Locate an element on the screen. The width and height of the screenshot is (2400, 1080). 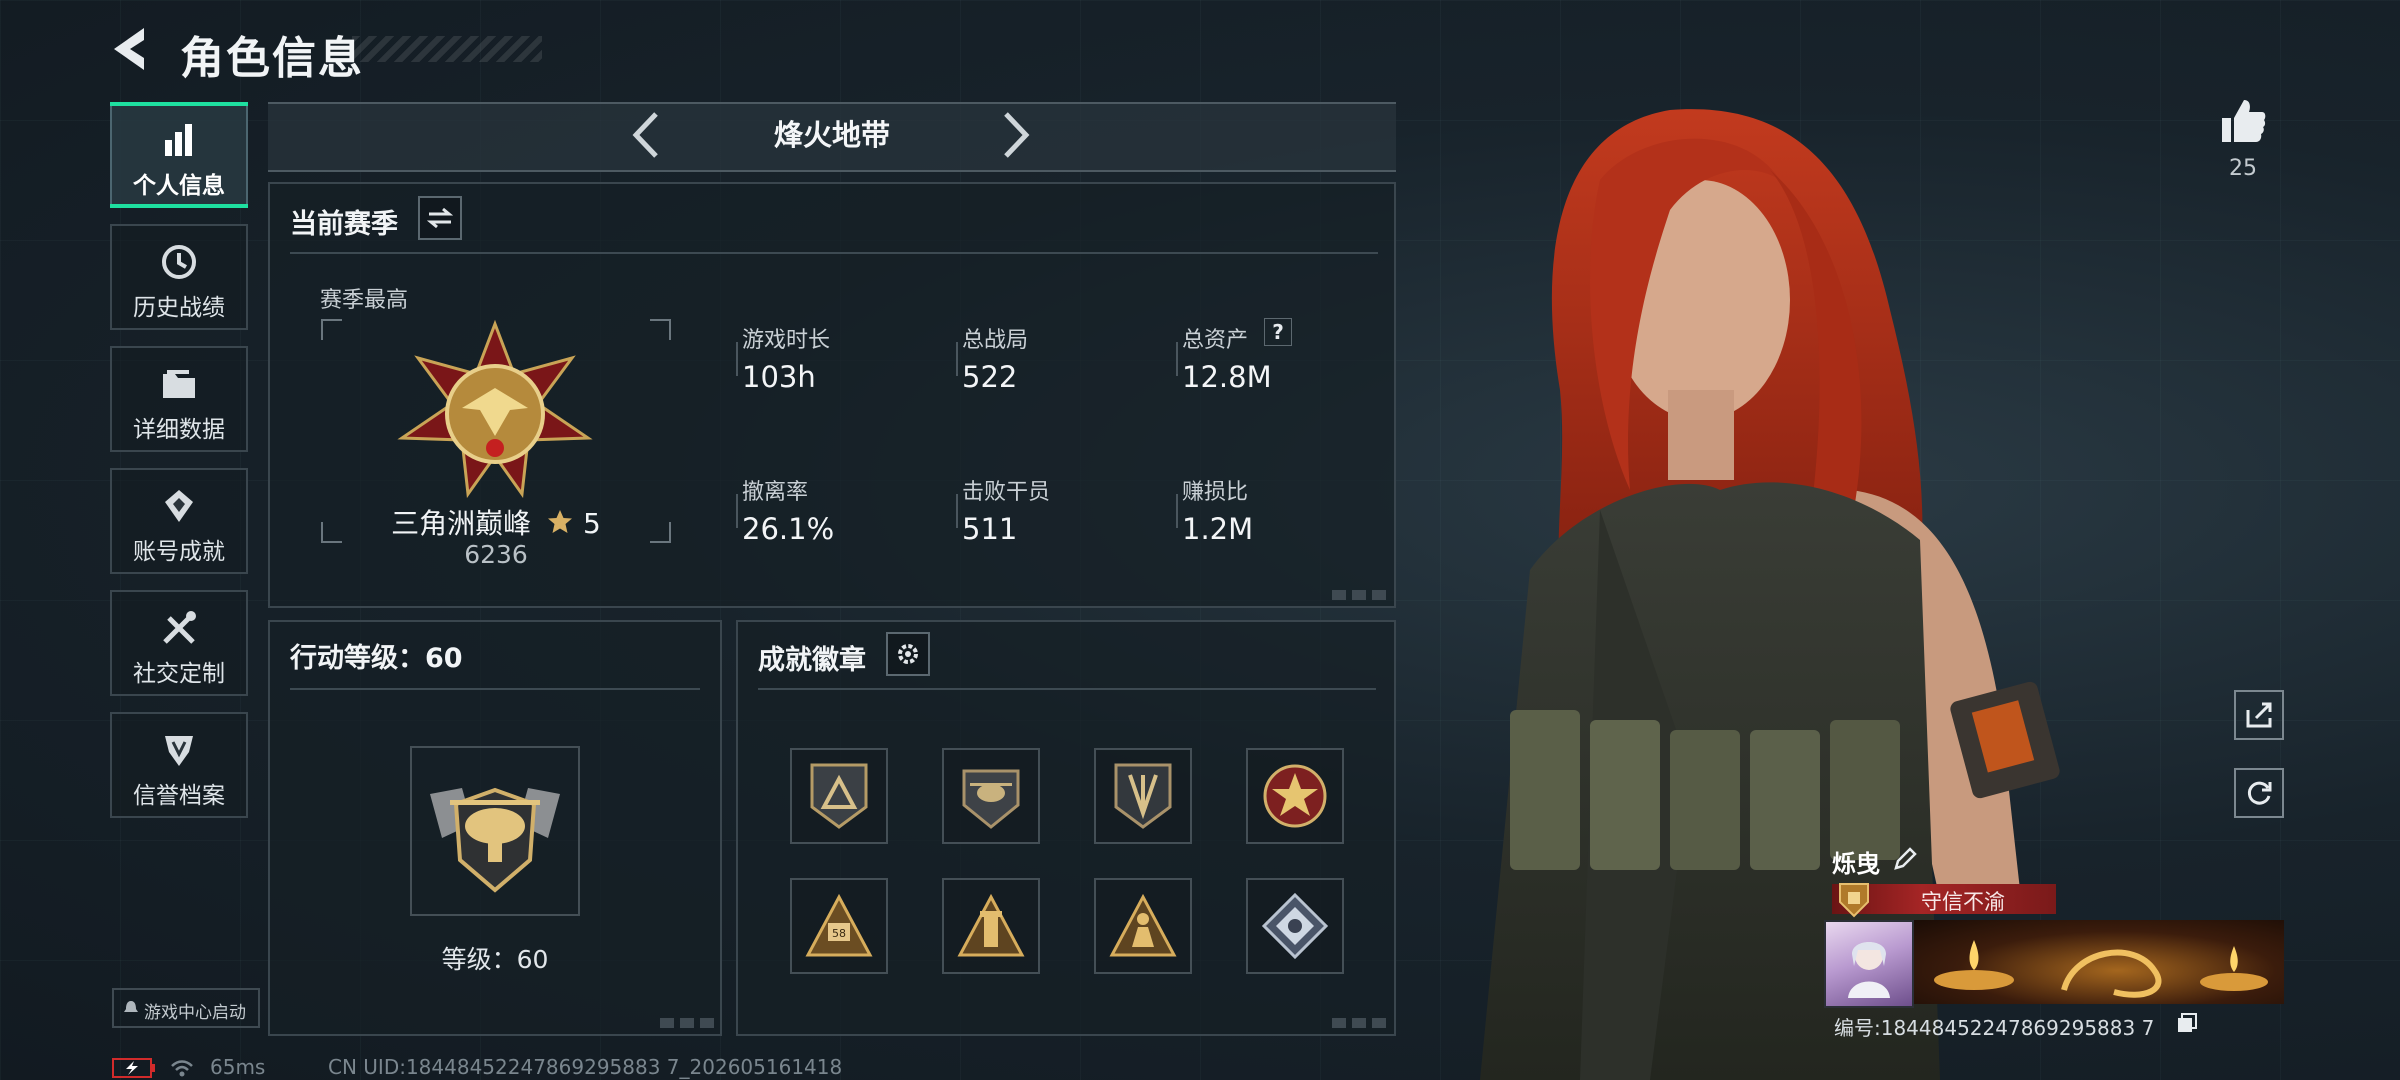
season-title: 当前赛季 is located at coordinates (344, 224).